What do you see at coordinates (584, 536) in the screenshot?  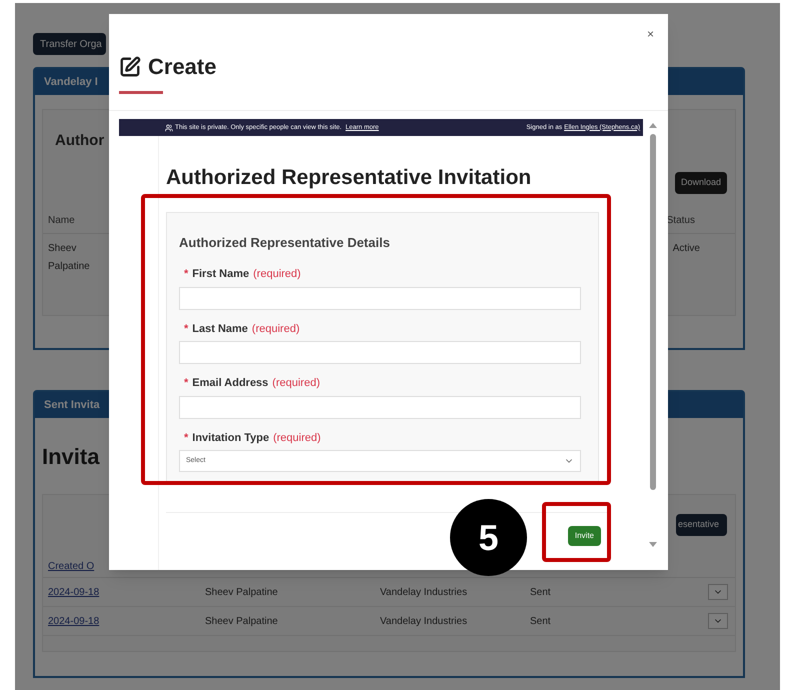 I see `invite-button: Invite` at bounding box center [584, 536].